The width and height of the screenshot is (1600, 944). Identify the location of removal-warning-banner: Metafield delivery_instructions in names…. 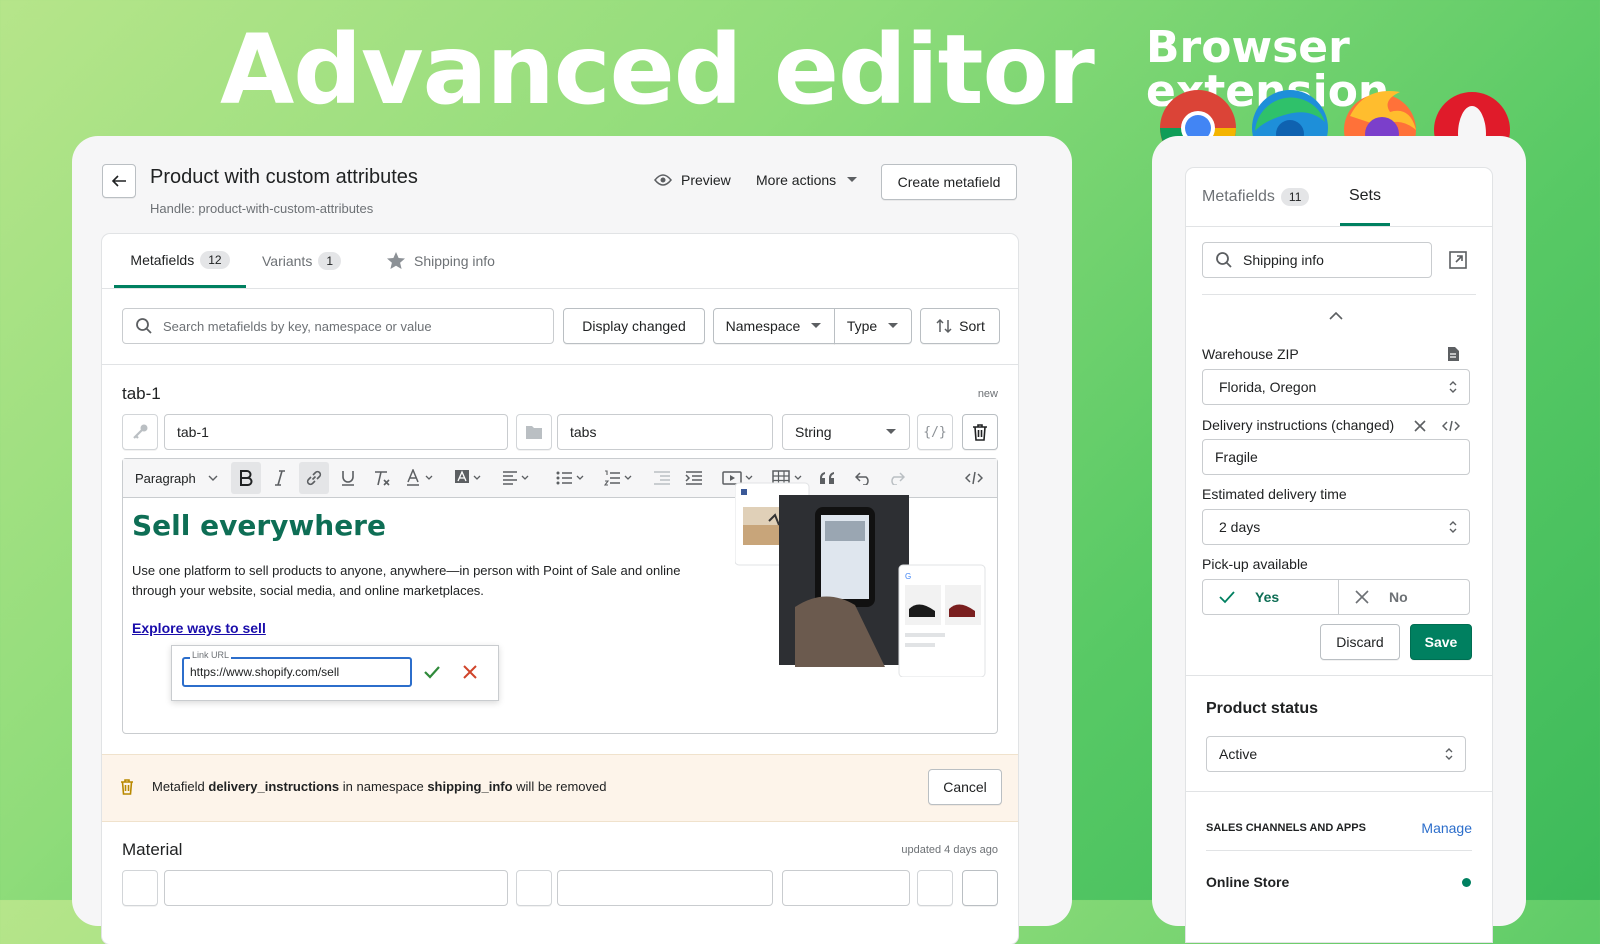
(560, 788).